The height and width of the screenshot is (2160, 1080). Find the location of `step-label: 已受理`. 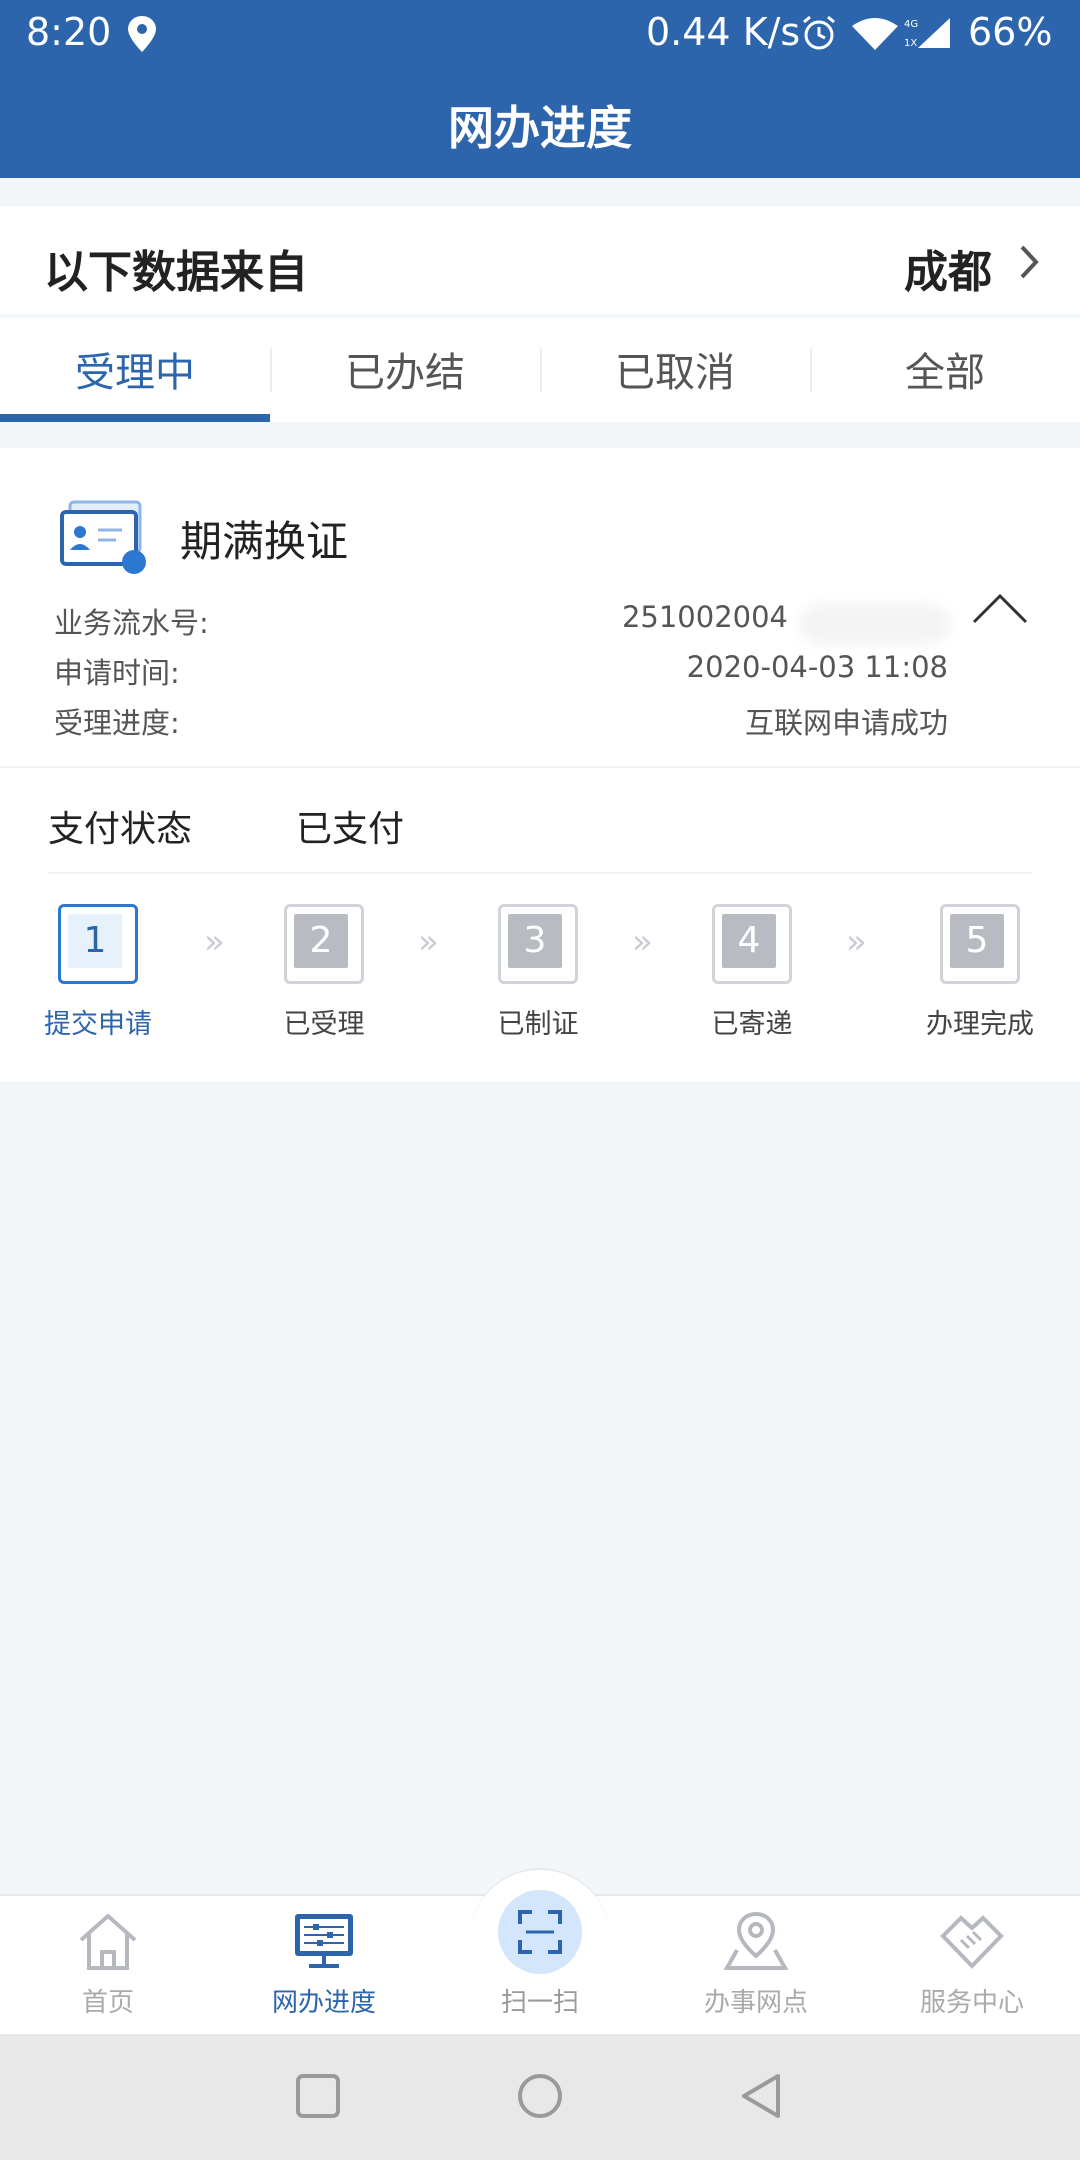

step-label: 已受理 is located at coordinates (324, 1024).